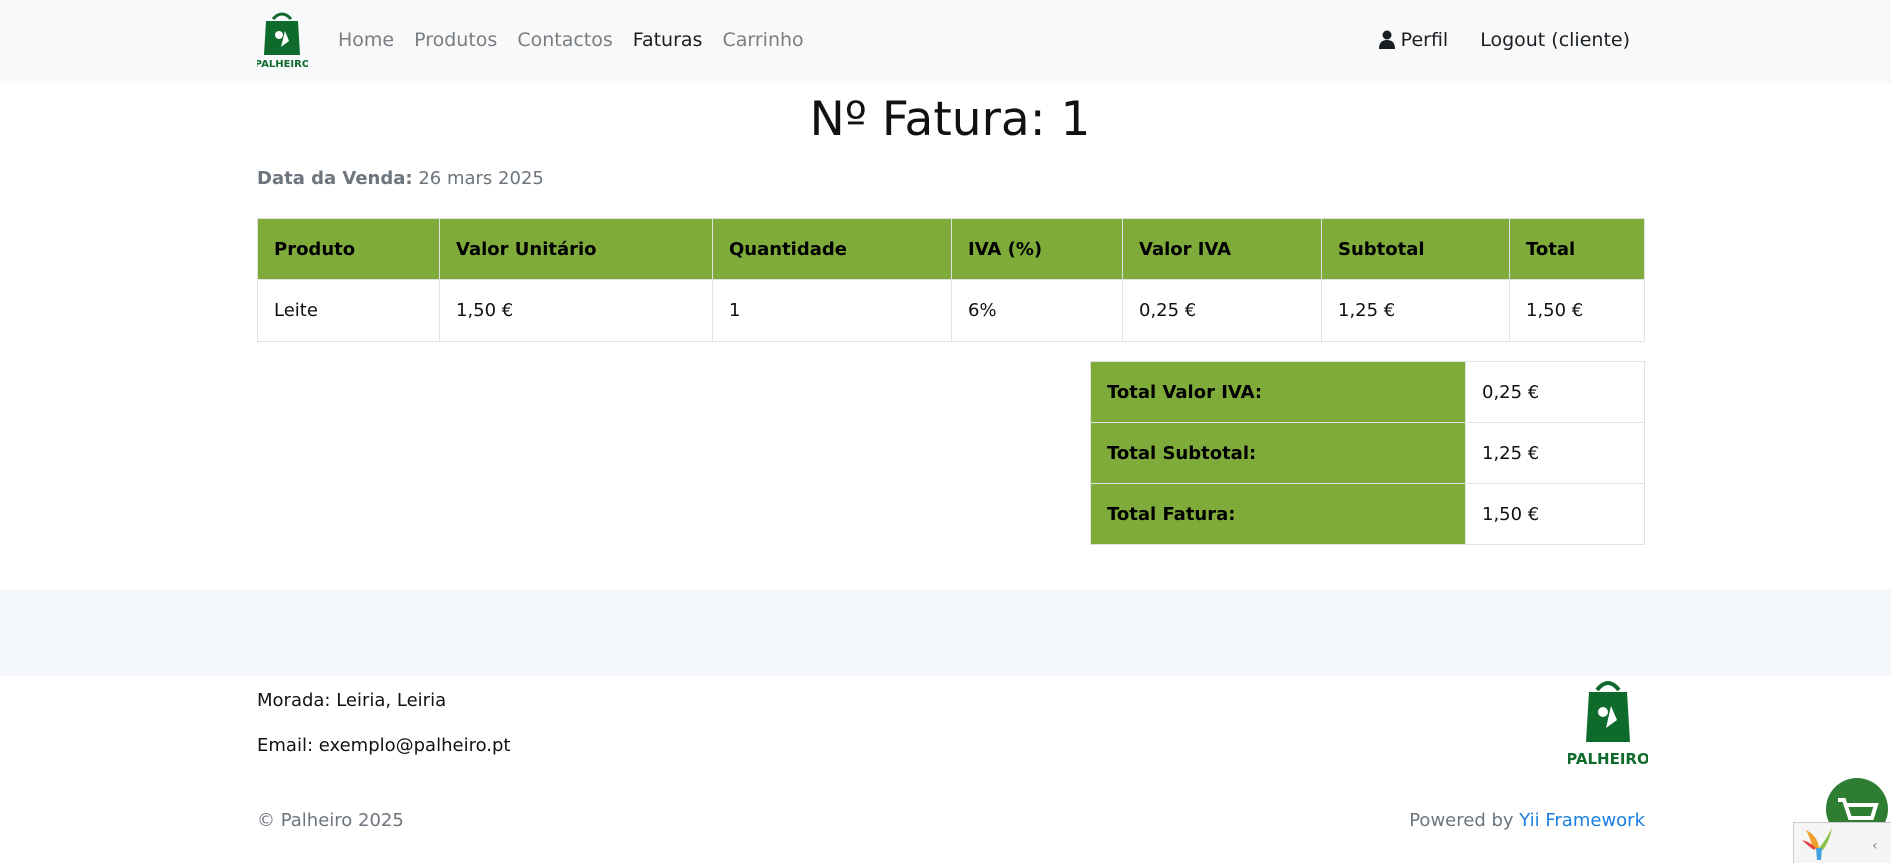  Describe the element at coordinates (945, 633) in the screenshot. I see `footer-band` at that location.